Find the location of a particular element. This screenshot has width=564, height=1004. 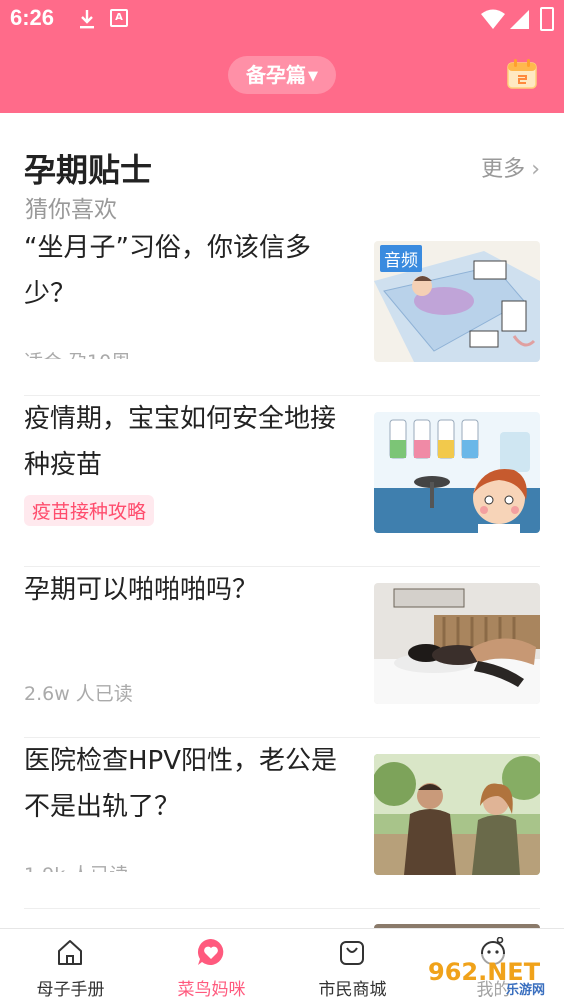

article-title: 孕期可以啪啪啪吗？ is located at coordinates (141, 590).